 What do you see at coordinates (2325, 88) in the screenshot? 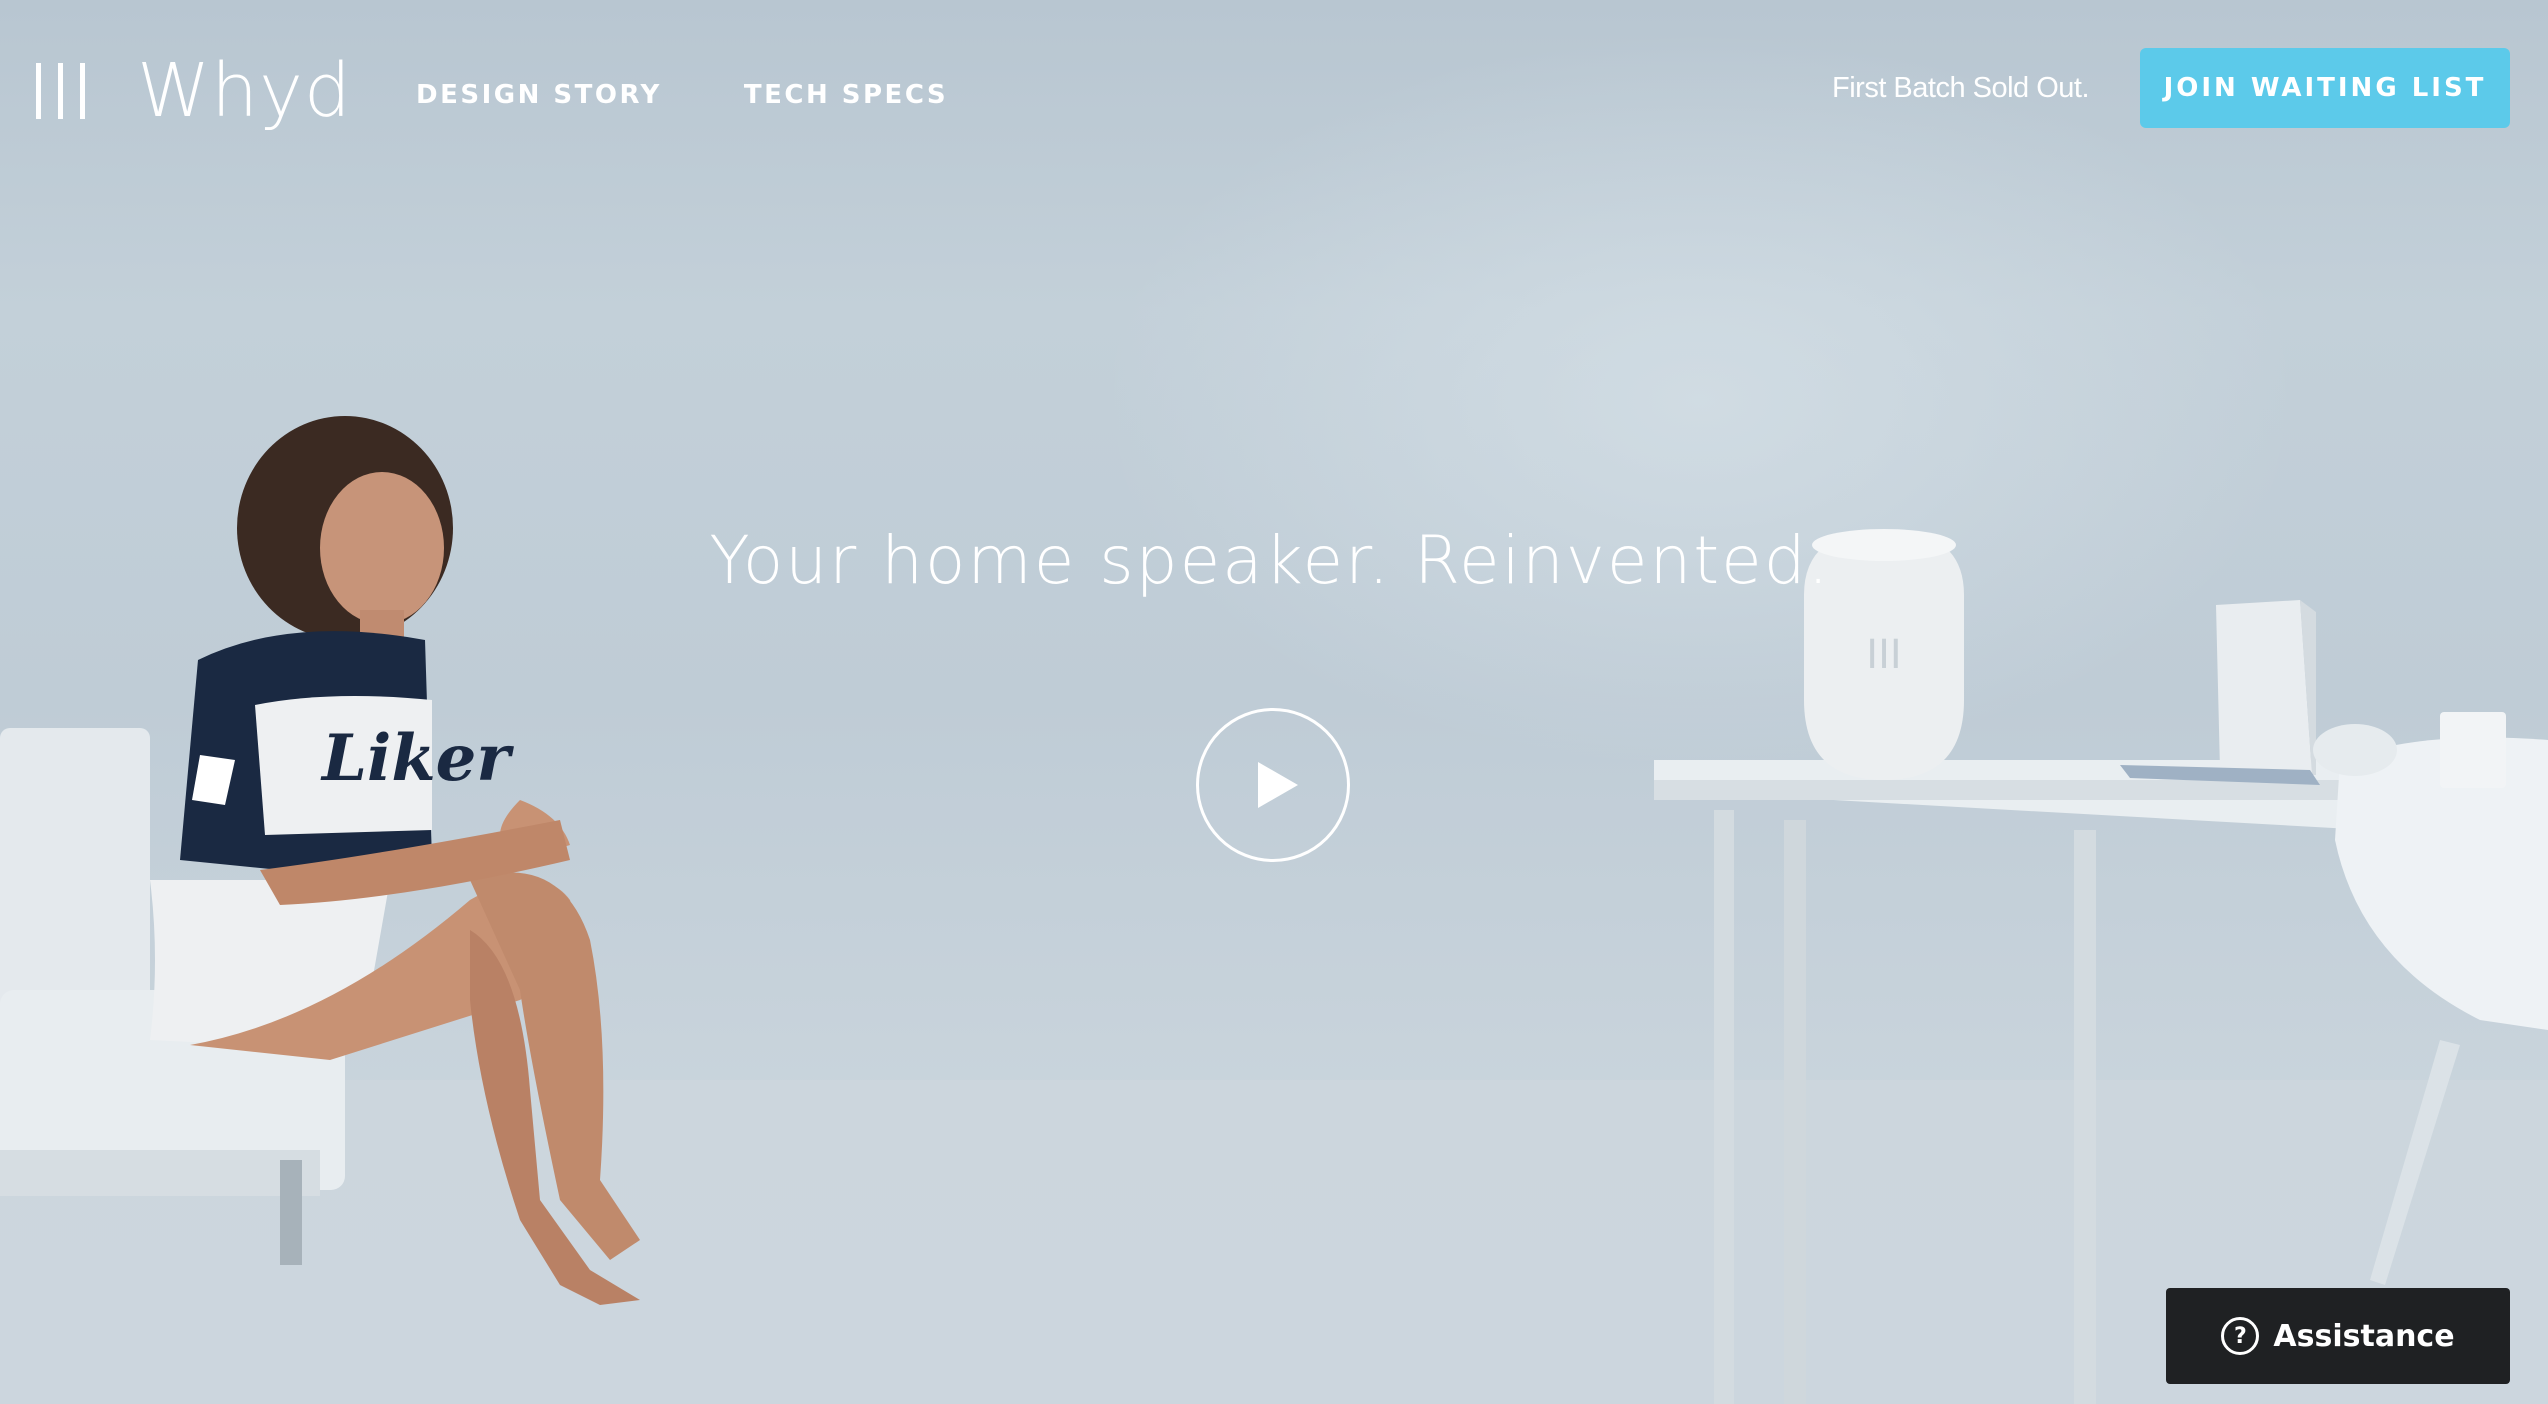
I see `join-waiting-list-button: JOIN WAITING LIST` at bounding box center [2325, 88].